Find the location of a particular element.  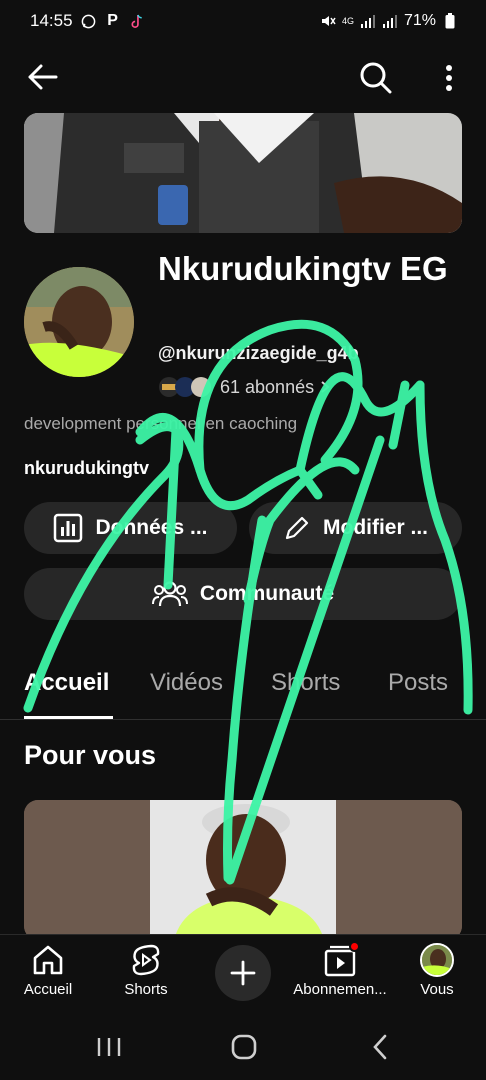

channel-avatar is located at coordinates (79, 322).